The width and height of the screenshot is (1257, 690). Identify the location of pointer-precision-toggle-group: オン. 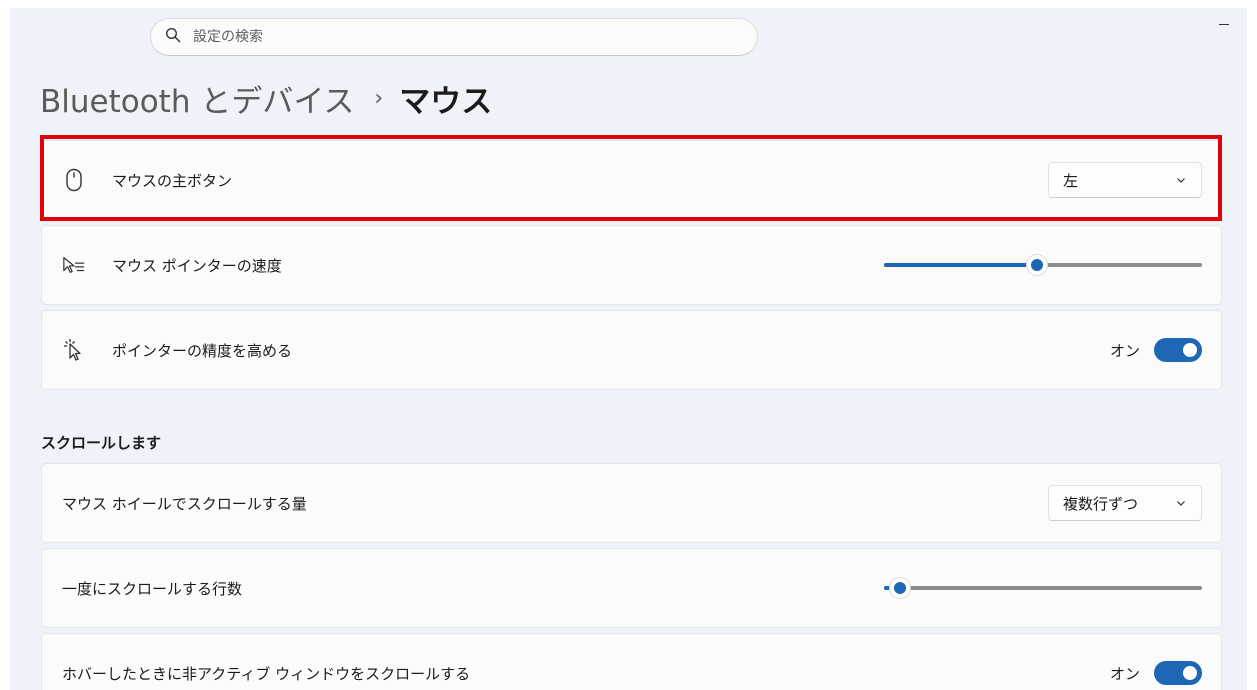
(1156, 350).